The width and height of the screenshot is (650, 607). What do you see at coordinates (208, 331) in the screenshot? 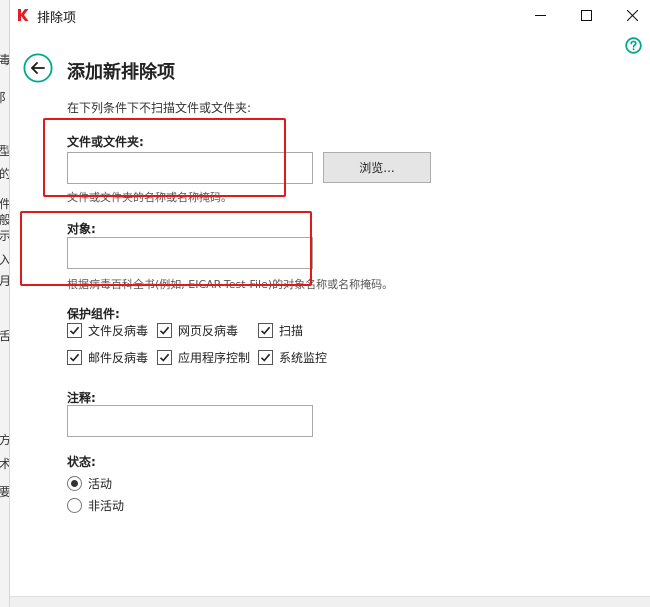
I see `checkbox-label: 网页反病毒` at bounding box center [208, 331].